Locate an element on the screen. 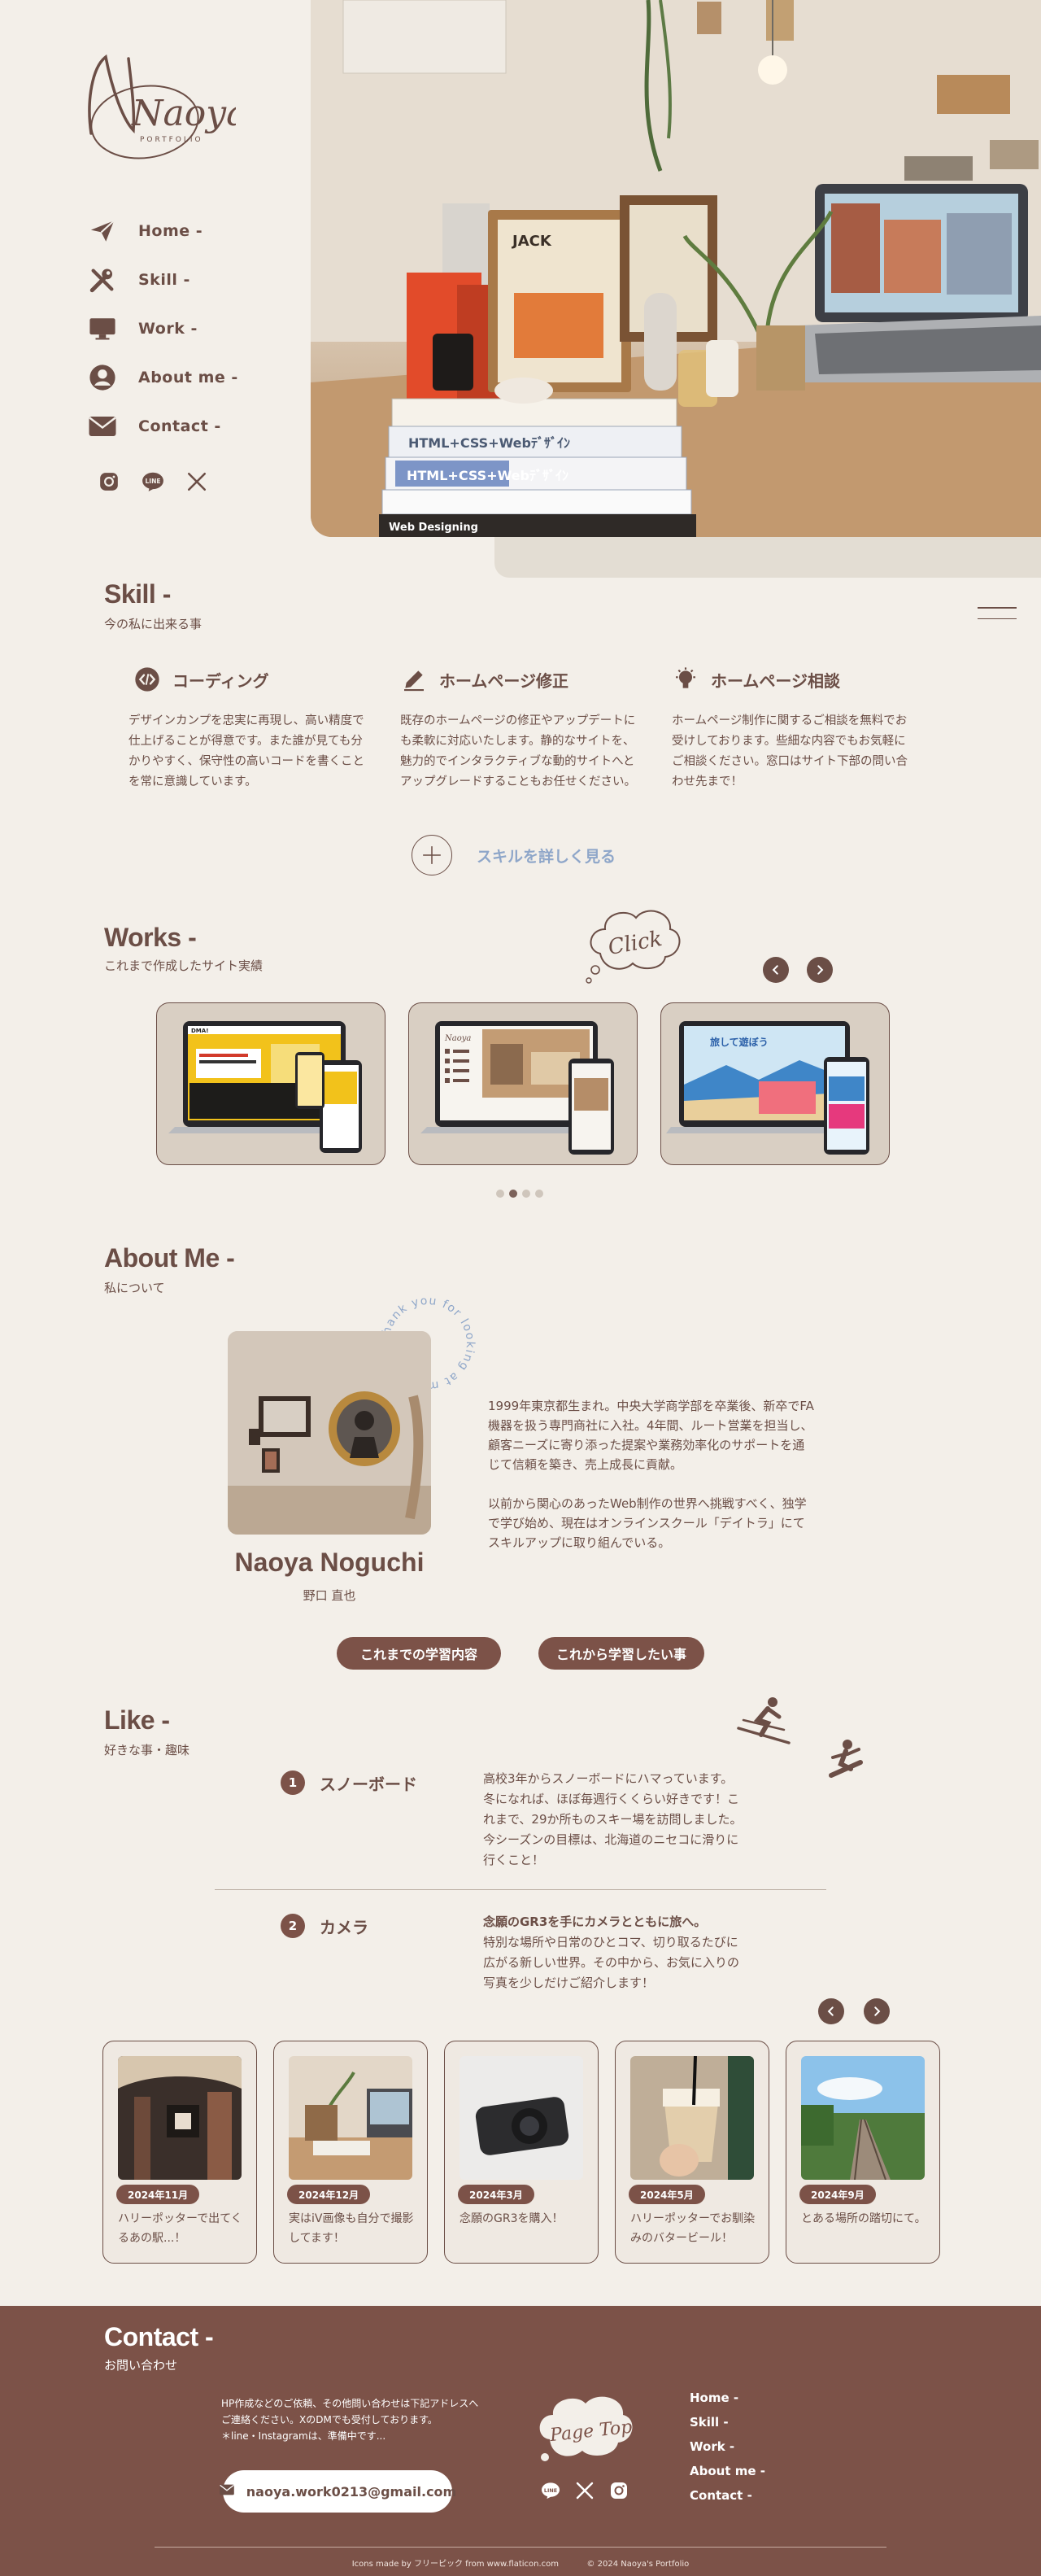 The width and height of the screenshot is (1041, 2576). site-logo: Naoya PORTFOLIO is located at coordinates (164, 103).